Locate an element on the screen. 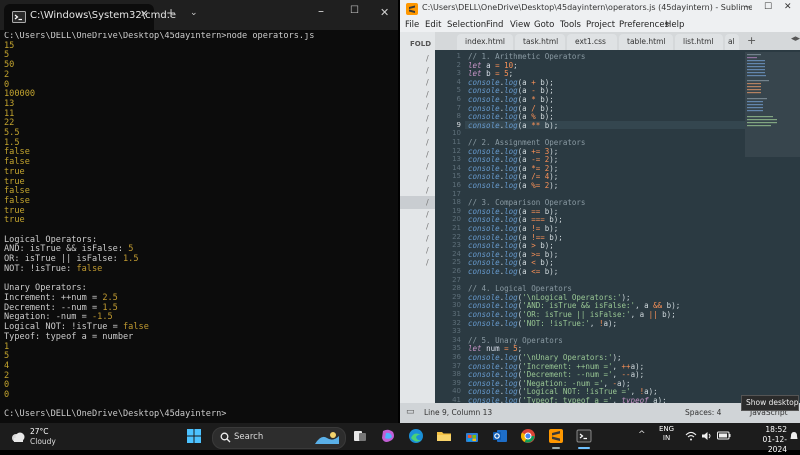  weather-widget: 27°C Cloudy is located at coordinates (38, 437).